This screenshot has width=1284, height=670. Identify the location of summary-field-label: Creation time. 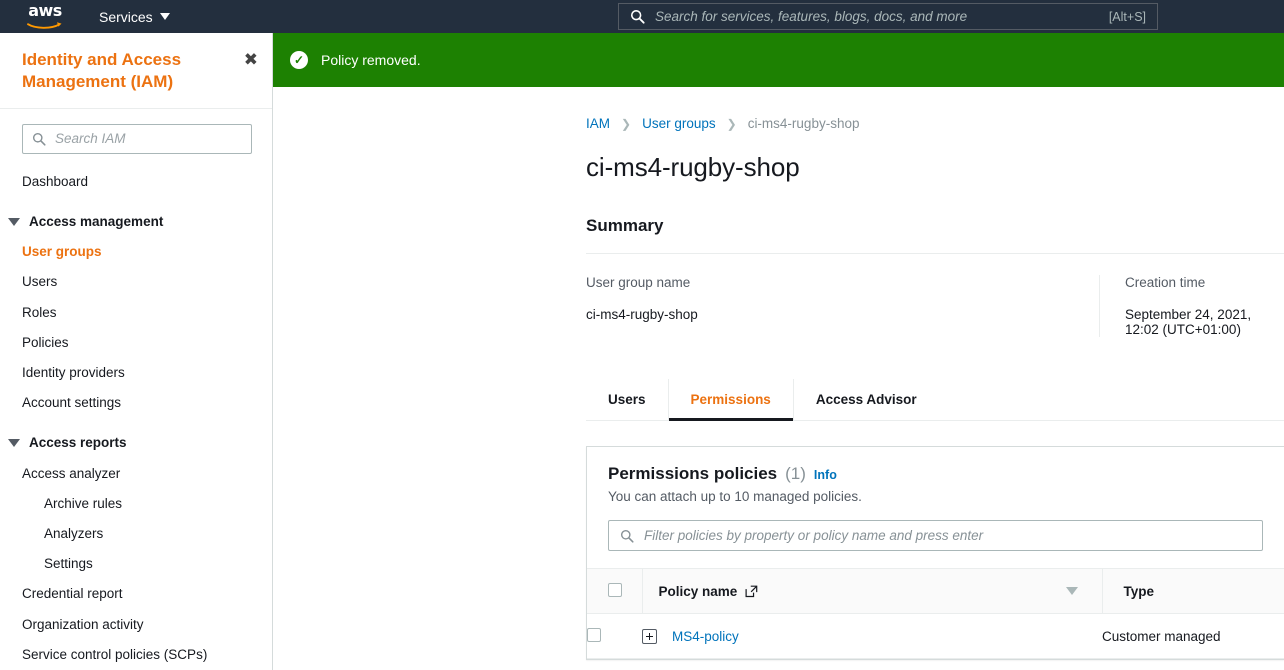
(1165, 282).